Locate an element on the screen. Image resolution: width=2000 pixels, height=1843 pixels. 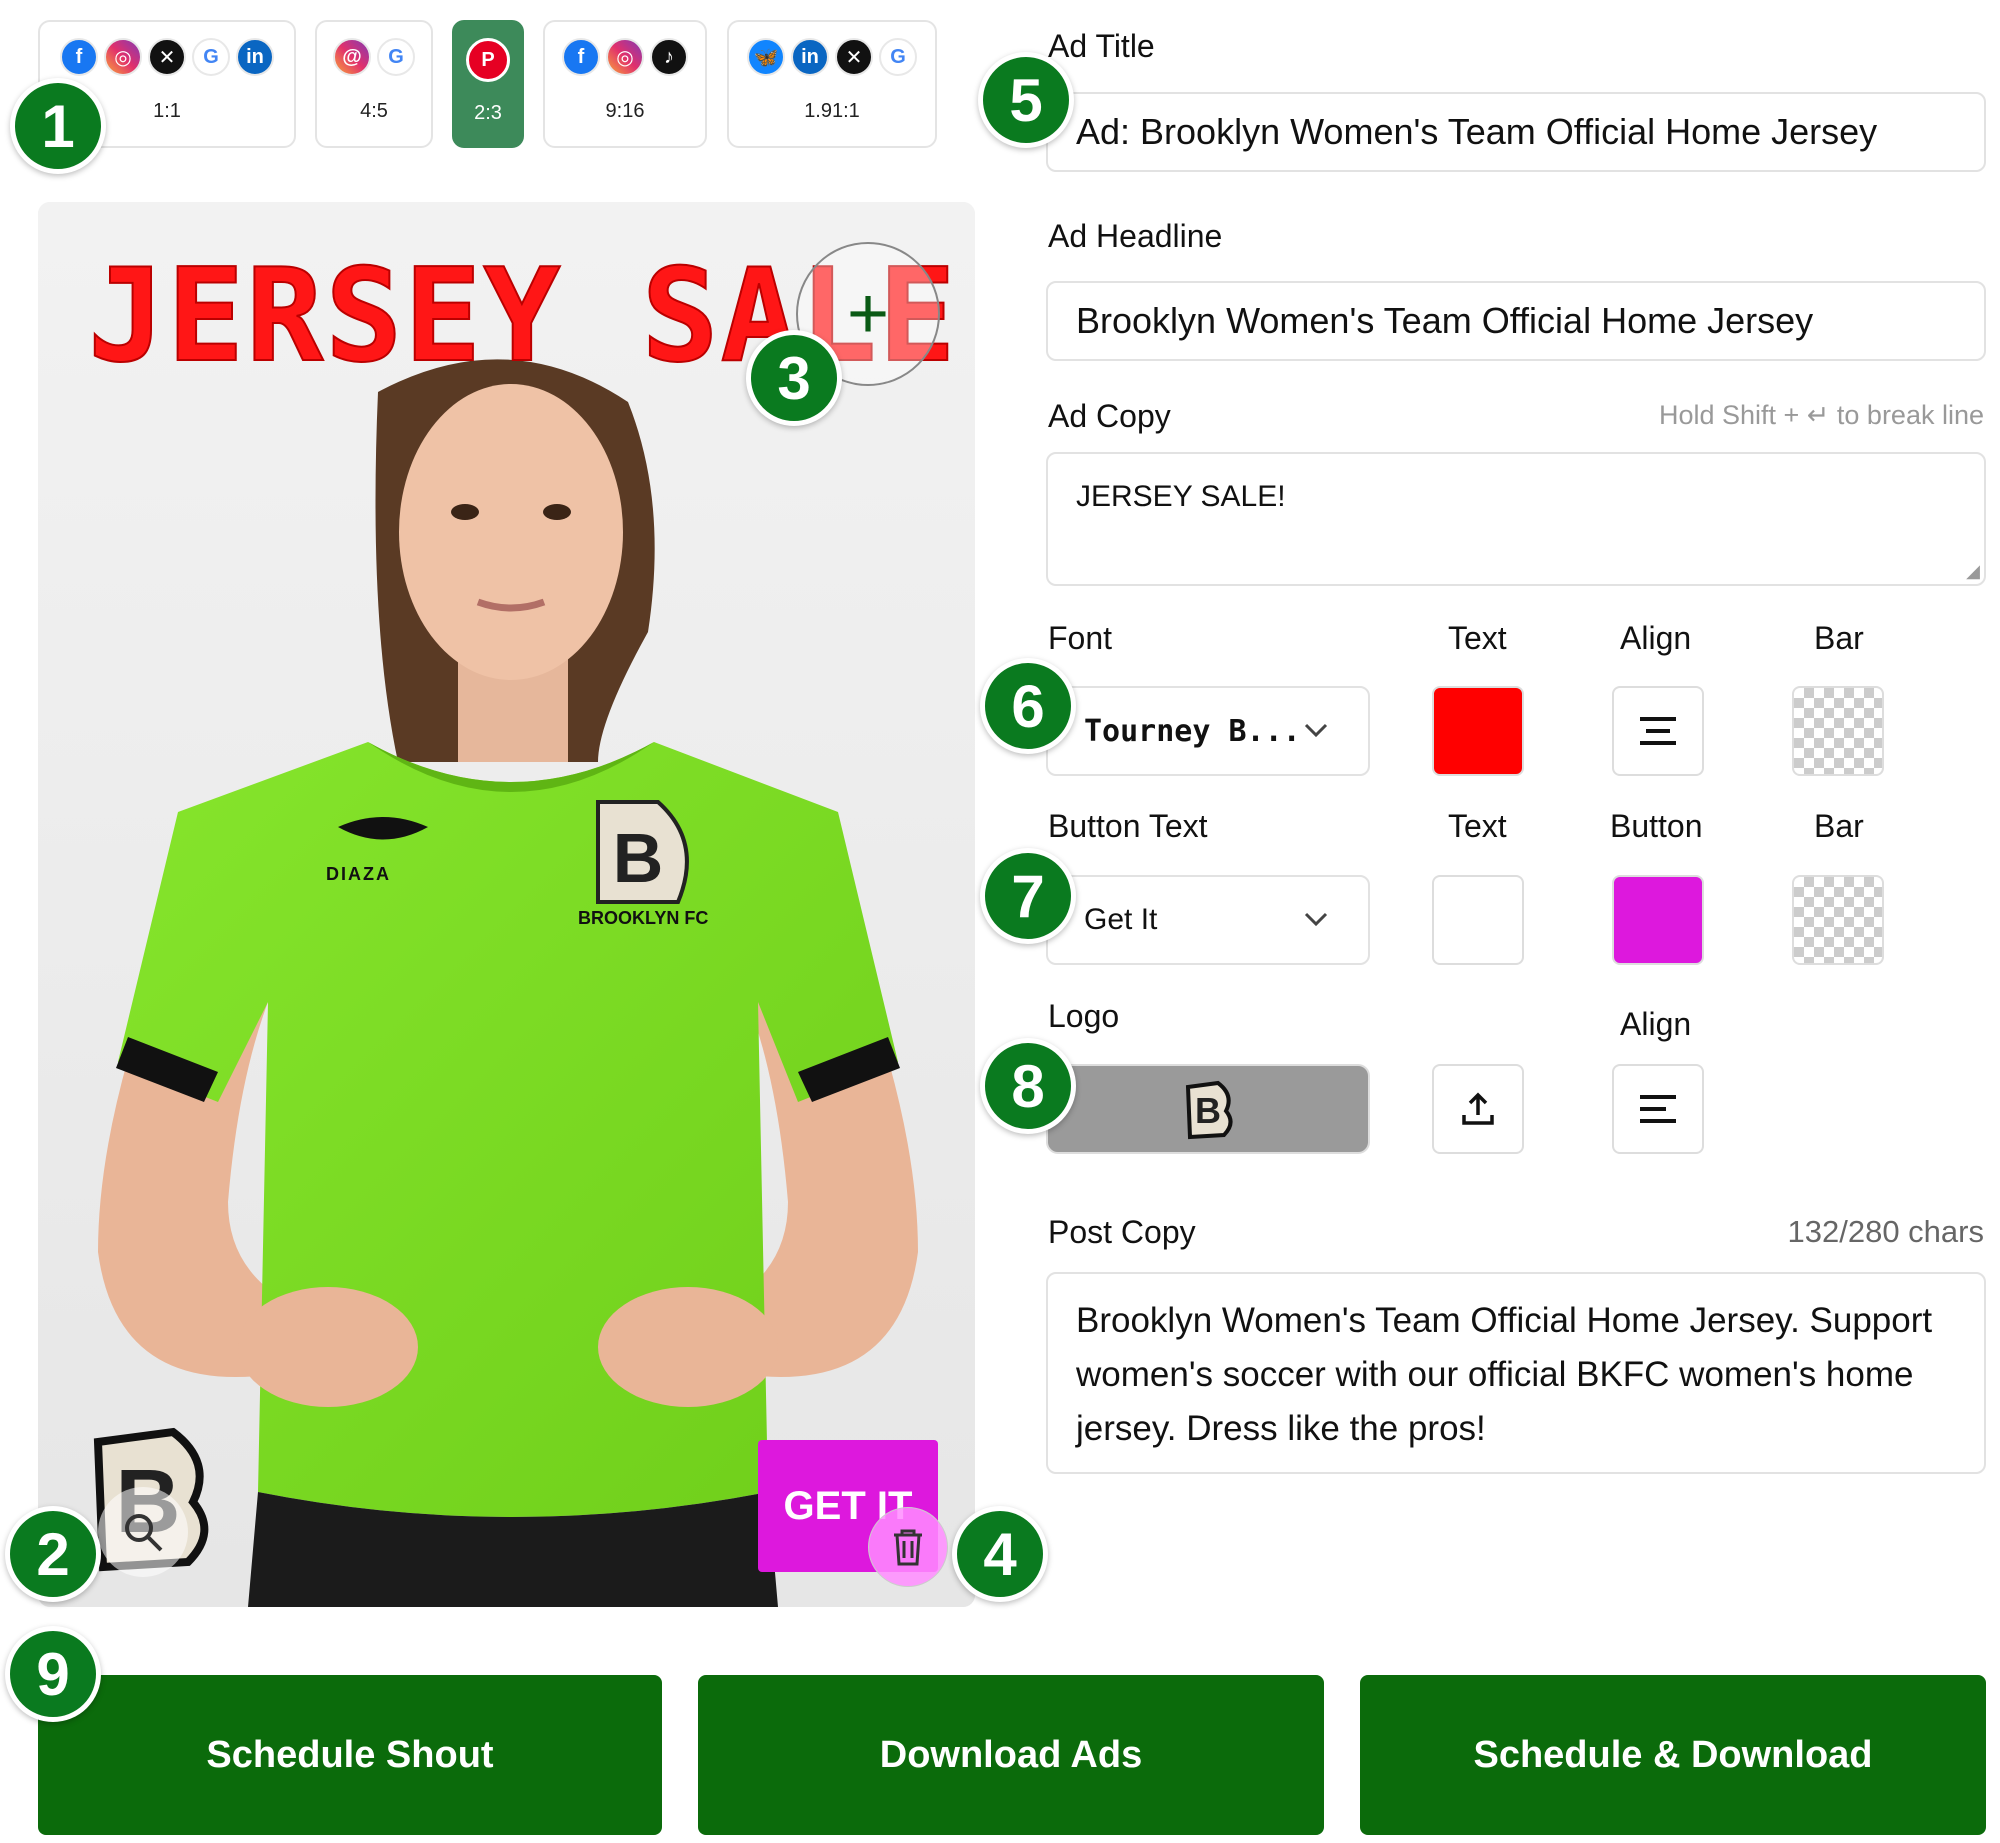
upload-icon is located at coordinates (1478, 1108).